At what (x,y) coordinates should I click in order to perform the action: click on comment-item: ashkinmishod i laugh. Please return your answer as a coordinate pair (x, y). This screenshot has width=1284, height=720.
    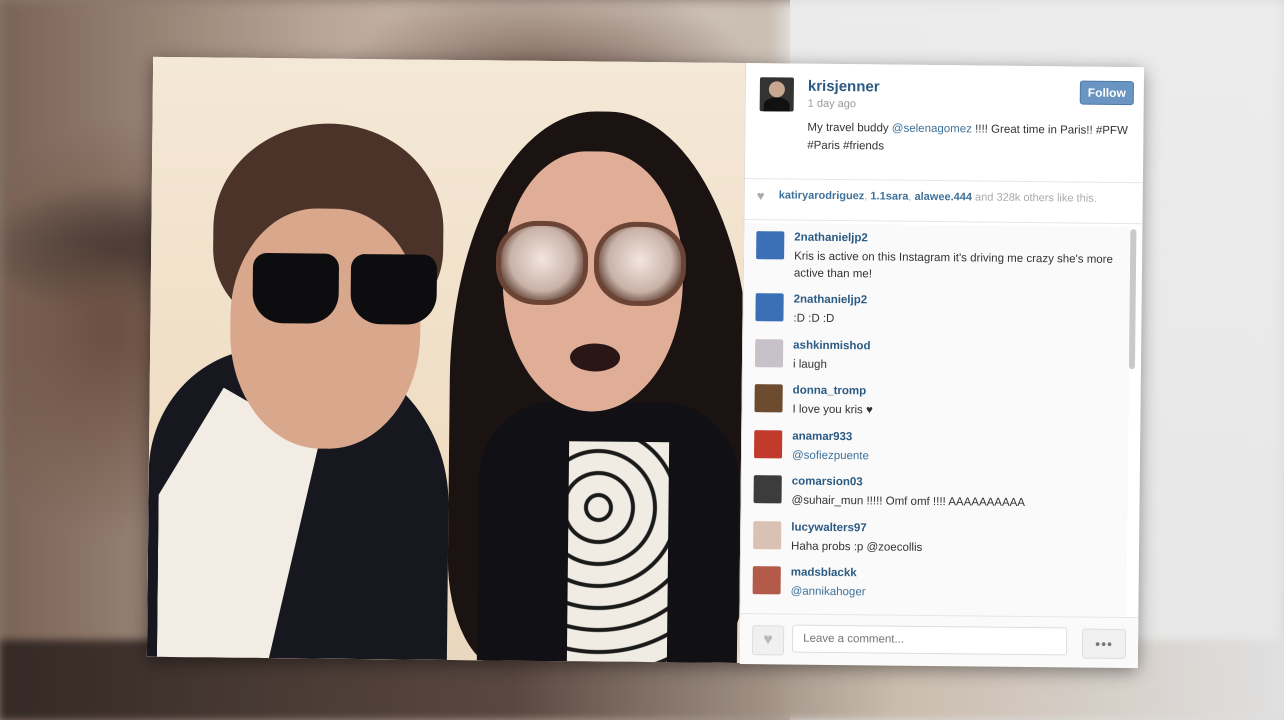
    Looking at the image, I should click on (936, 356).